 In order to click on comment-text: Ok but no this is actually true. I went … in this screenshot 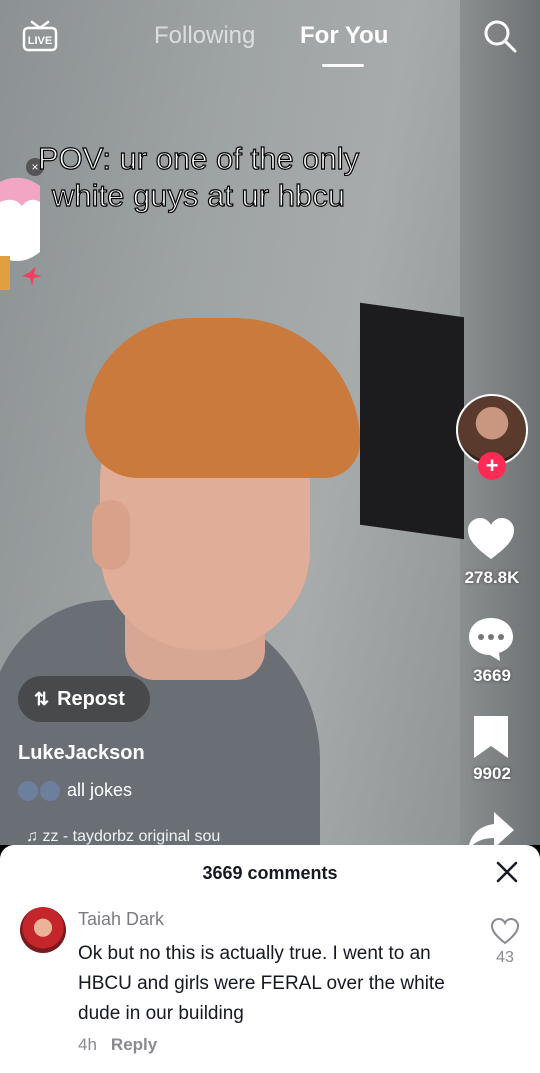, I will do `click(261, 983)`.